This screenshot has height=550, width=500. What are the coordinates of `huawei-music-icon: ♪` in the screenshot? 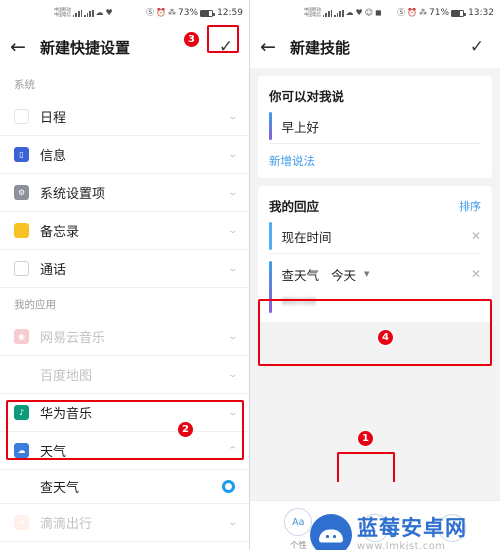 It's located at (21, 412).